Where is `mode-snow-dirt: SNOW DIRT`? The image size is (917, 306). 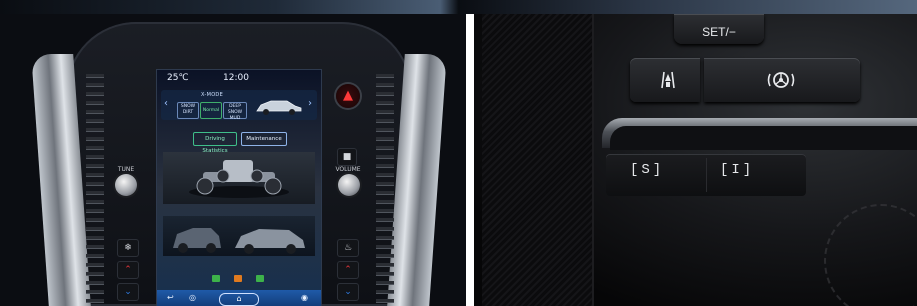 mode-snow-dirt: SNOW DIRT is located at coordinates (188, 110).